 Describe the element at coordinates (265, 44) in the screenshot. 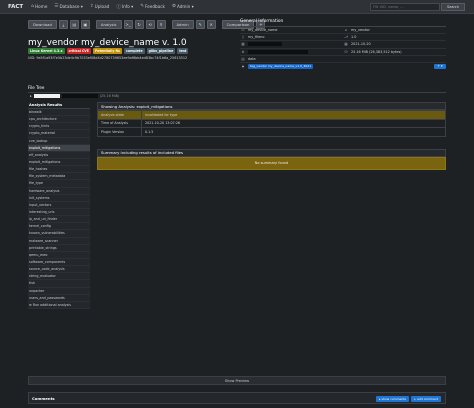

I see `redacted-part` at that location.